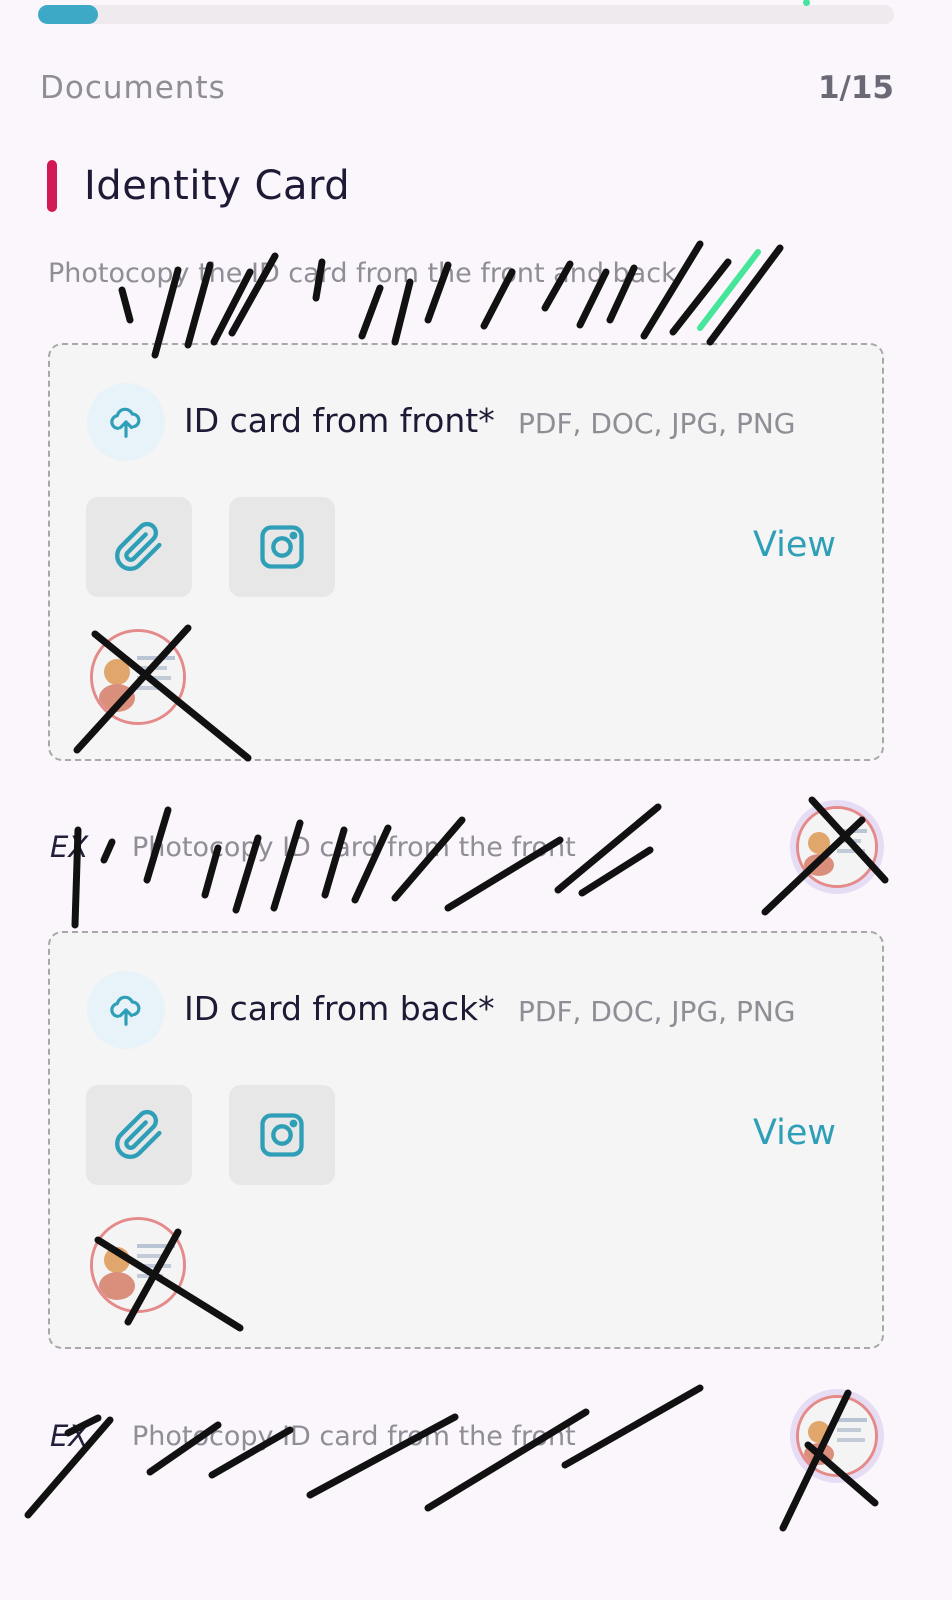 This screenshot has height=1600, width=952. I want to click on section-header: Identity Card, so click(198, 186).